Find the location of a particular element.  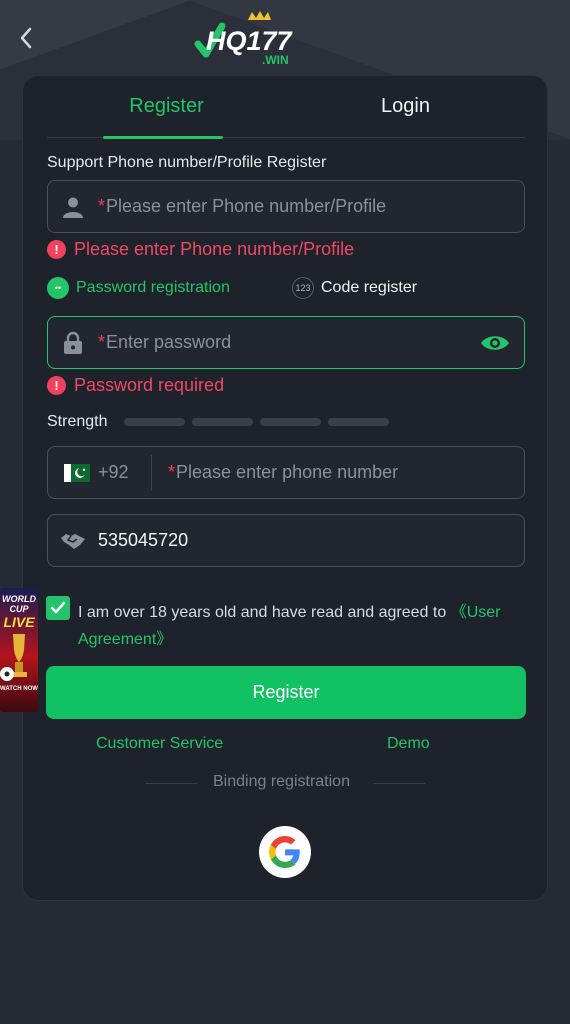

user-icon is located at coordinates (73, 207).